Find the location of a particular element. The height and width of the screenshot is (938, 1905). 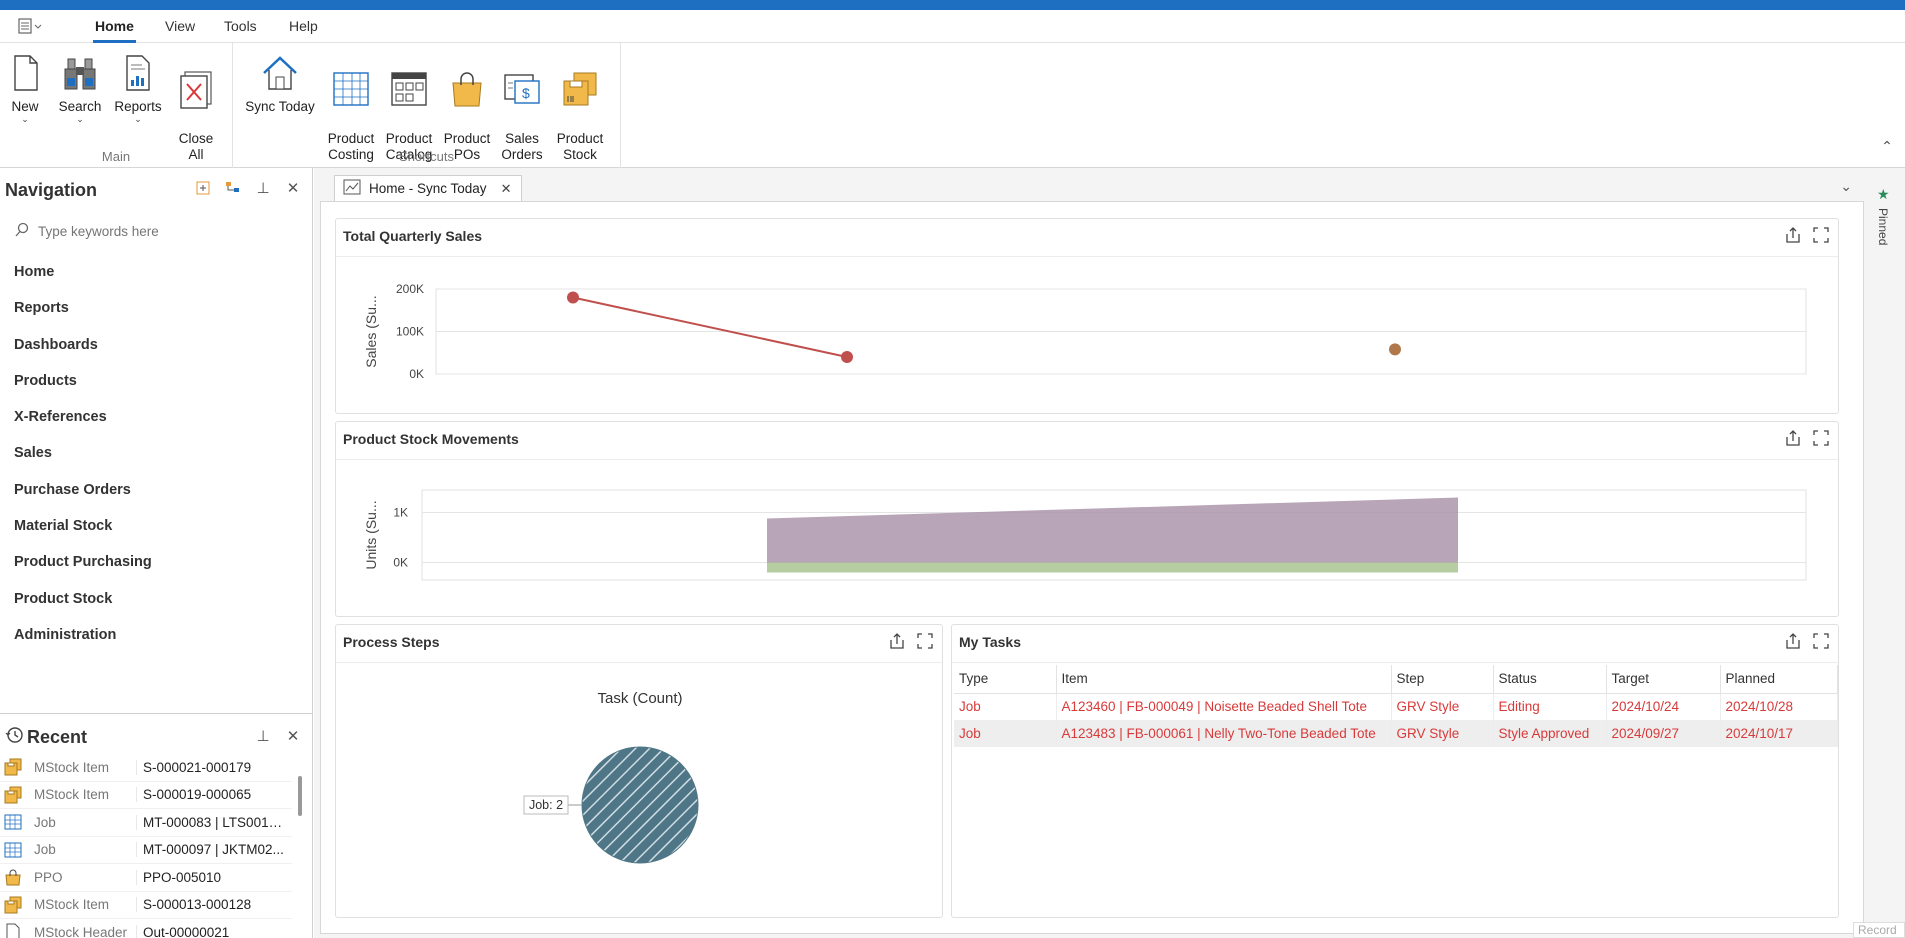

recent-title: Recent is located at coordinates (57, 737).